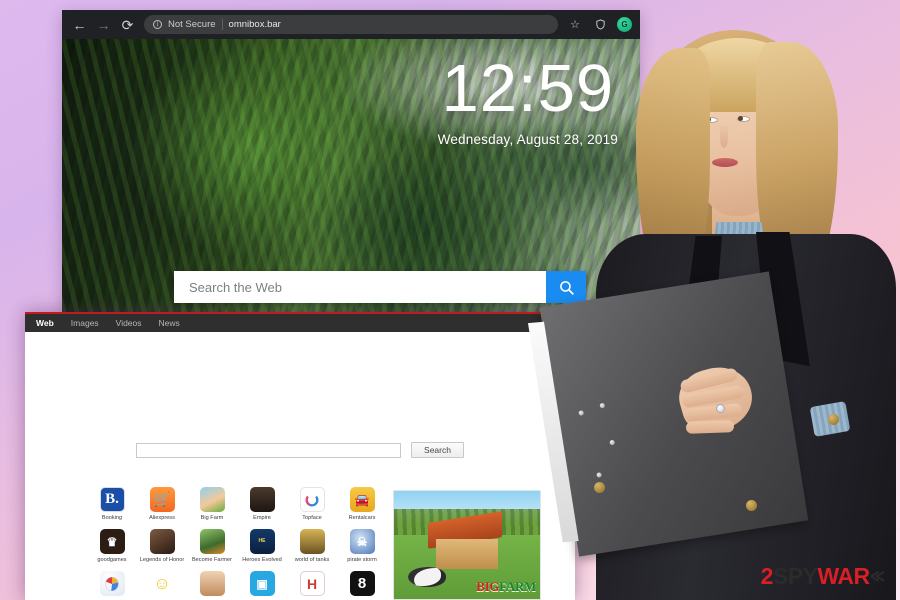 The width and height of the screenshot is (900, 600). I want to click on smiley-icon: ☺, so click(162, 584).